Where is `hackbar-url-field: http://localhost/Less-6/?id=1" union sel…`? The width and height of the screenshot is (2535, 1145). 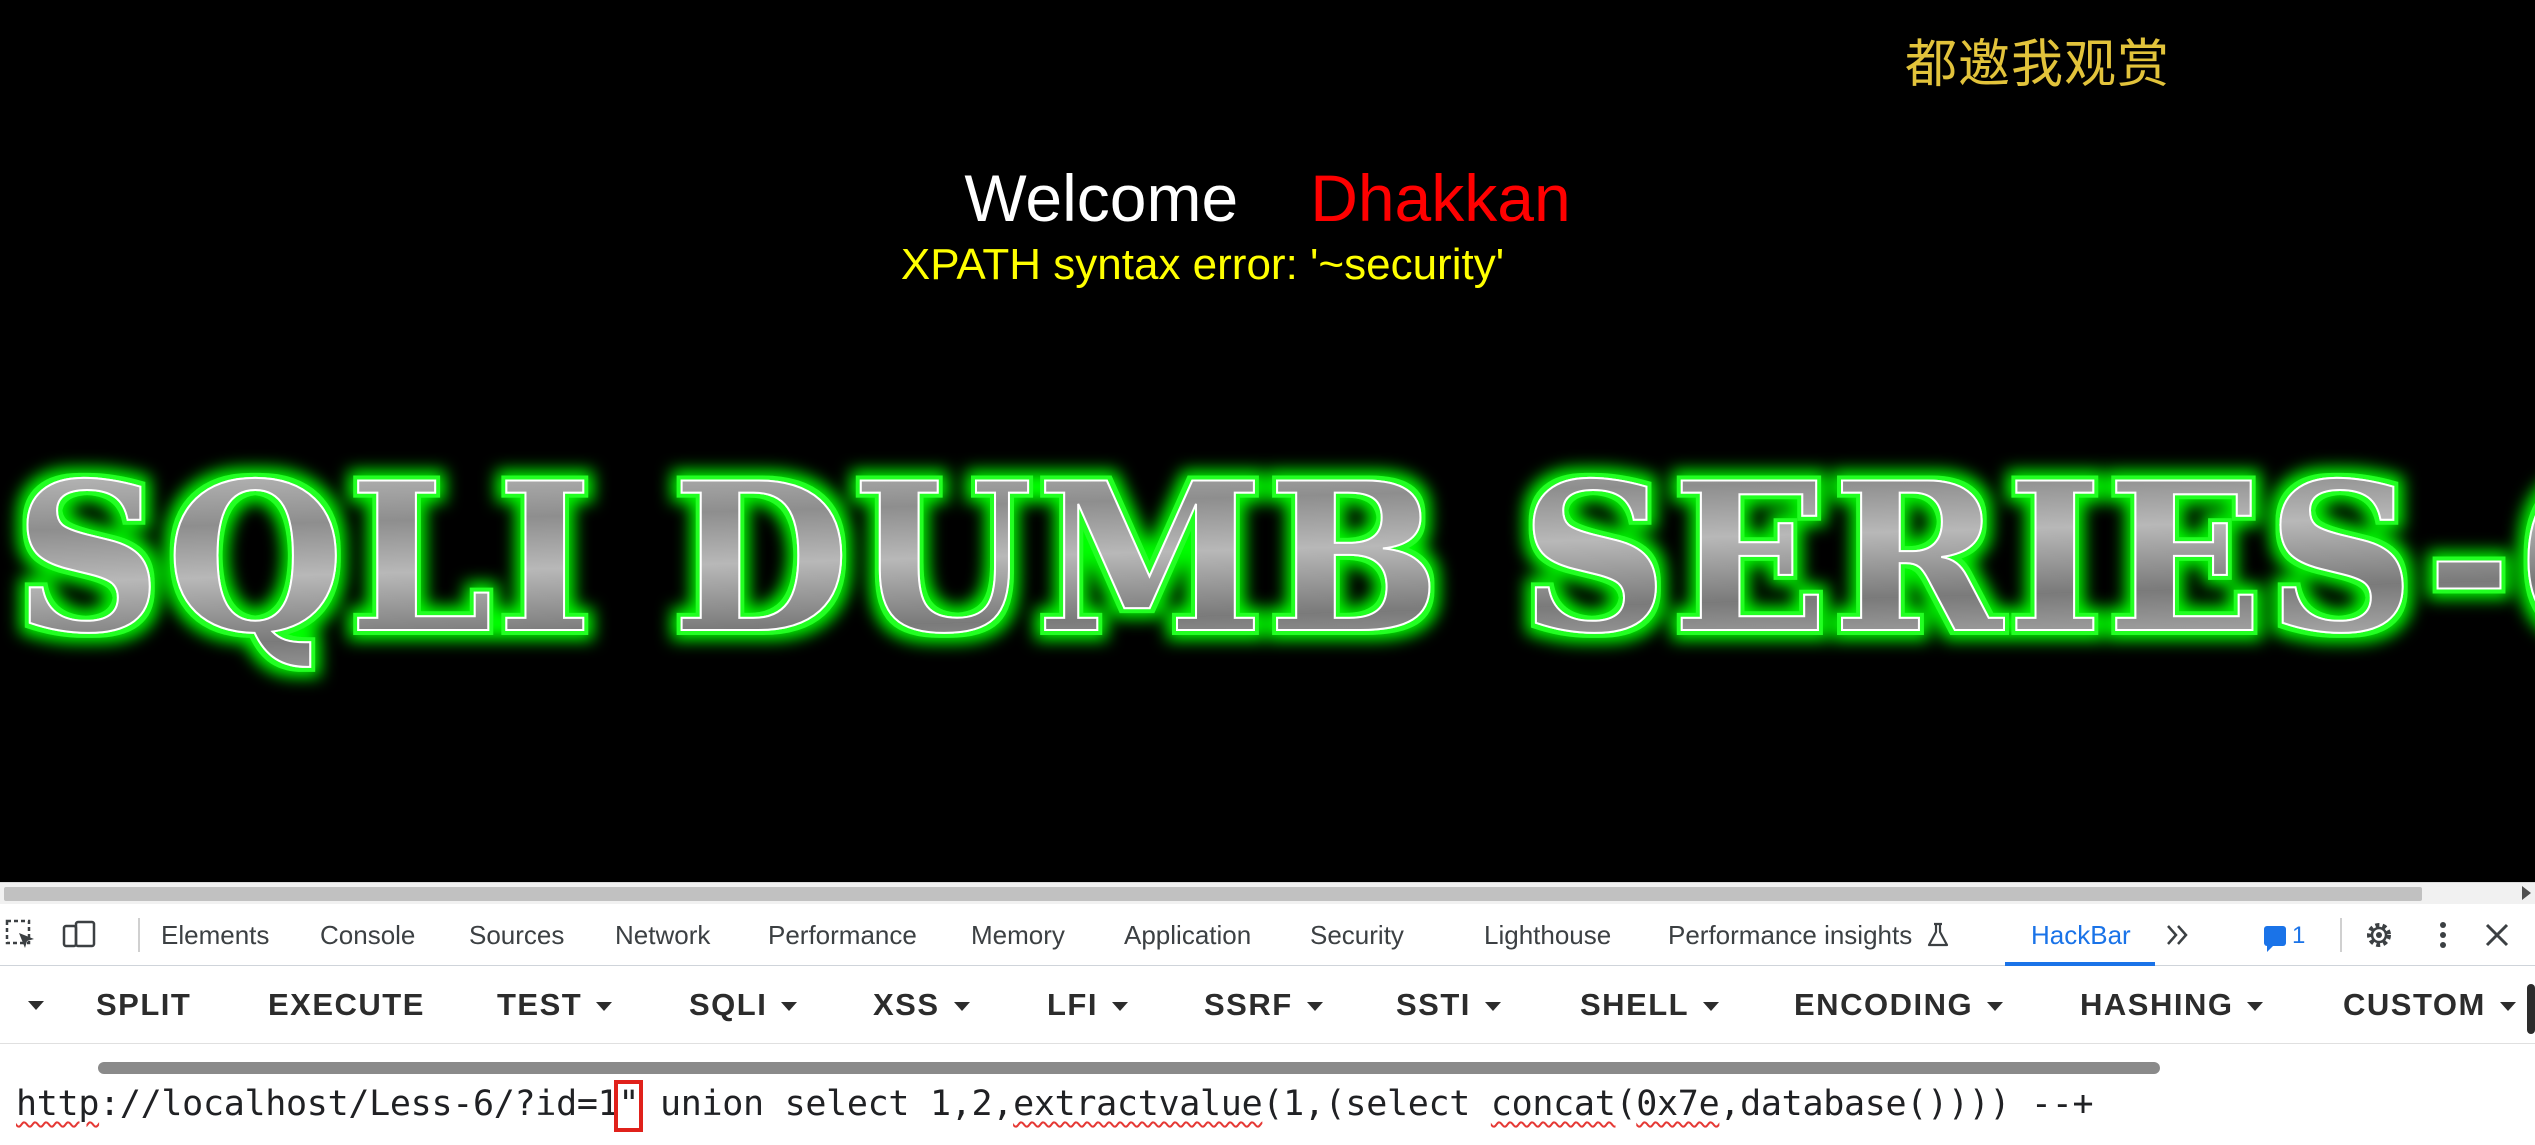 hackbar-url-field: http://localhost/Less-6/?id=1" union sel… is located at coordinates (1267, 1094).